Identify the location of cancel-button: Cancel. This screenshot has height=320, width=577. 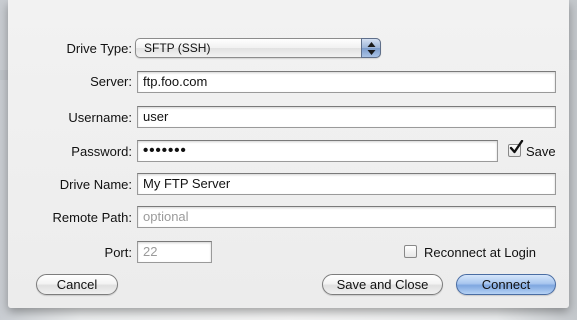
(77, 284).